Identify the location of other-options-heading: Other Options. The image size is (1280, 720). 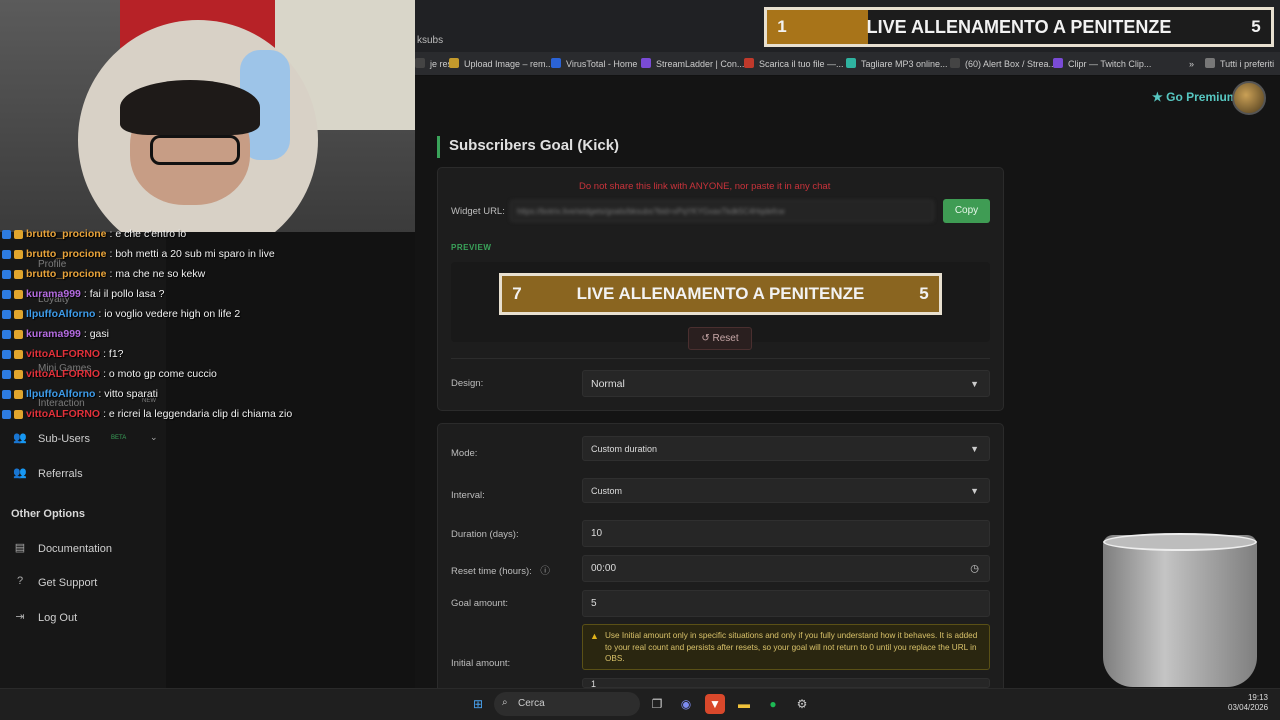
(48, 514).